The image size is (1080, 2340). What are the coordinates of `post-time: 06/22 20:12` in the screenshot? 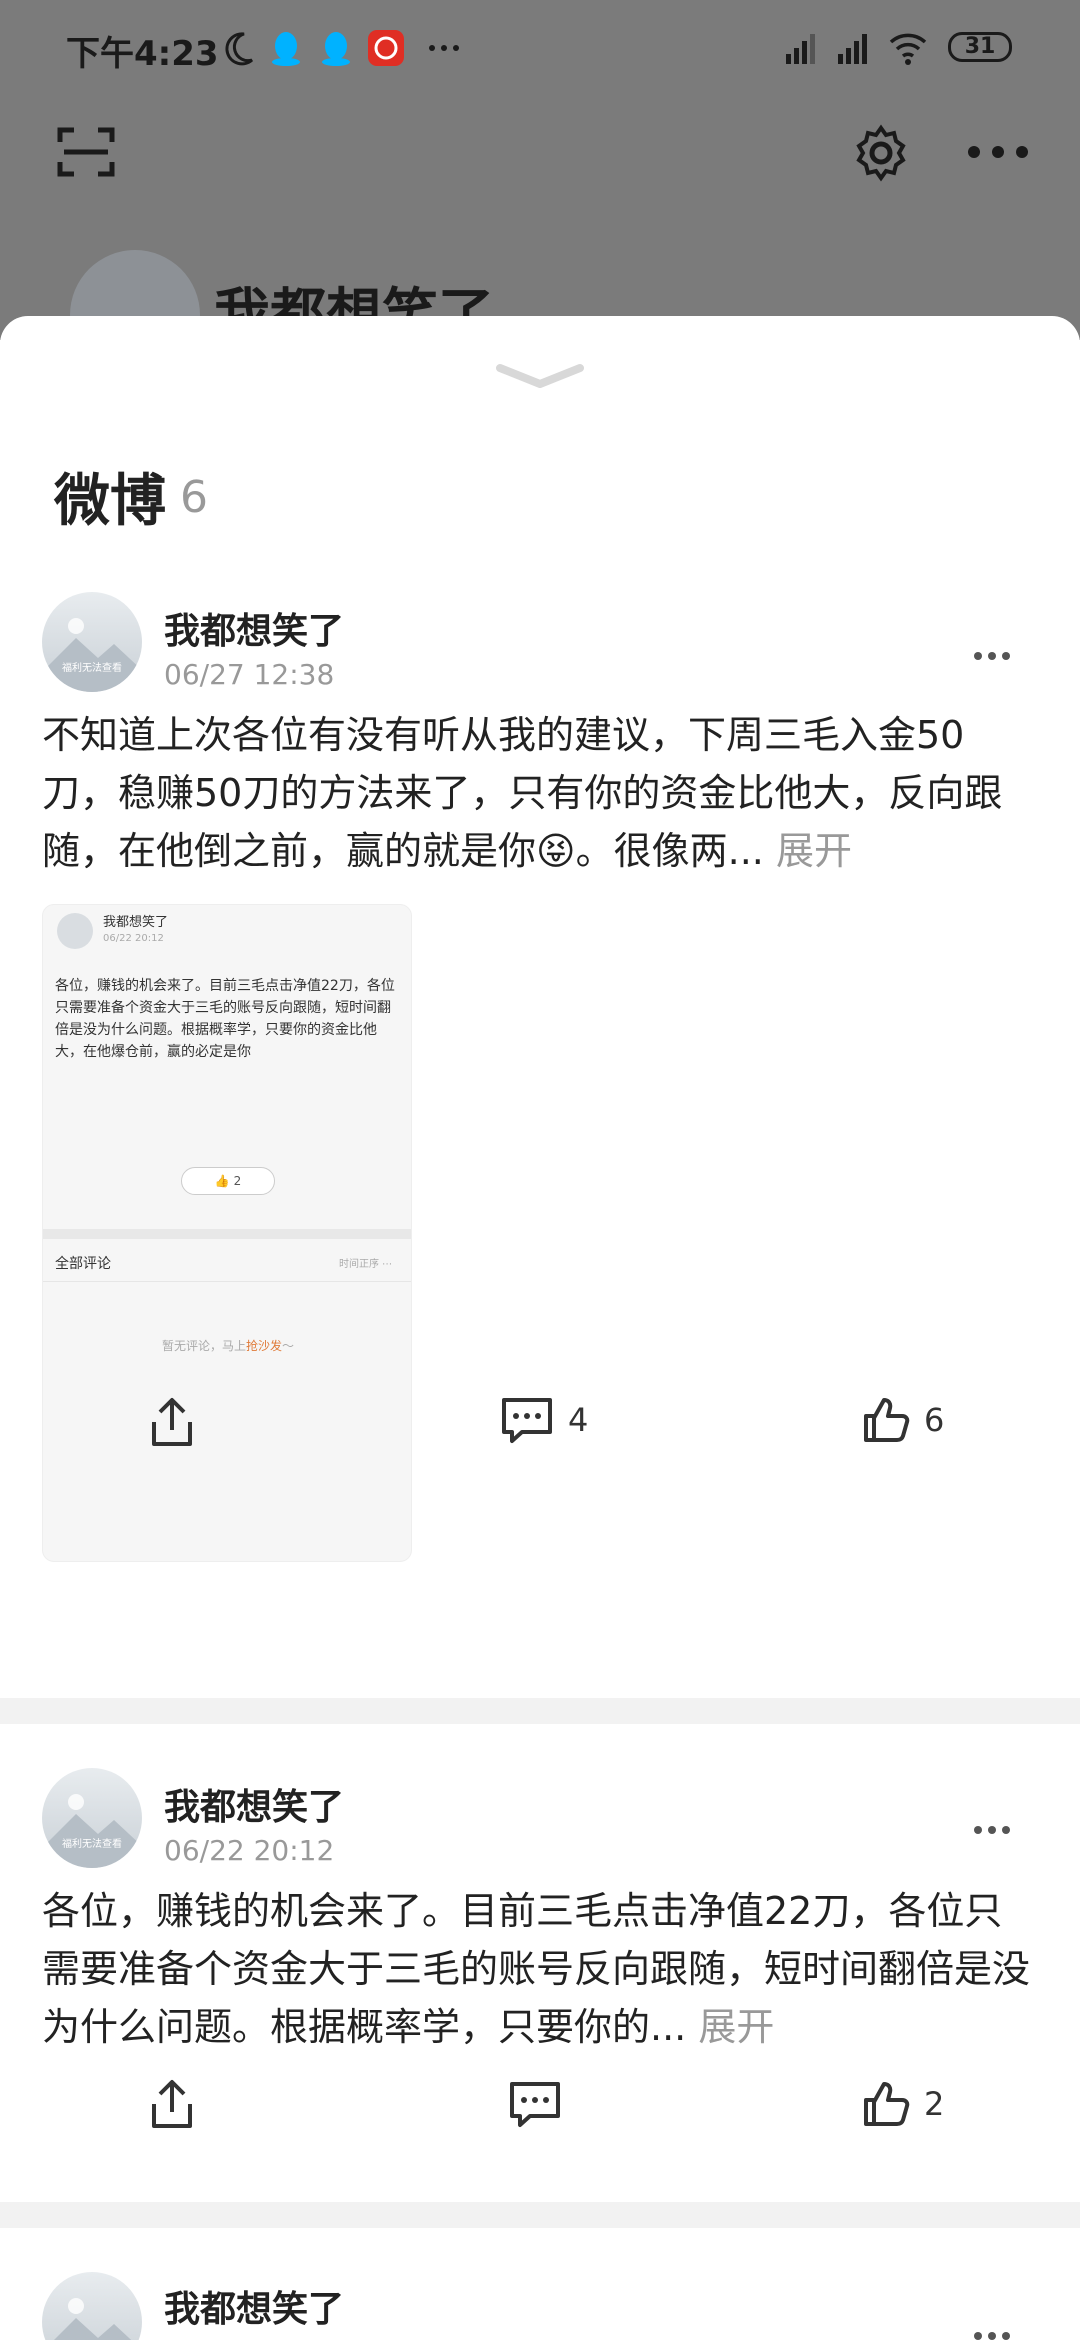 It's located at (249, 1850).